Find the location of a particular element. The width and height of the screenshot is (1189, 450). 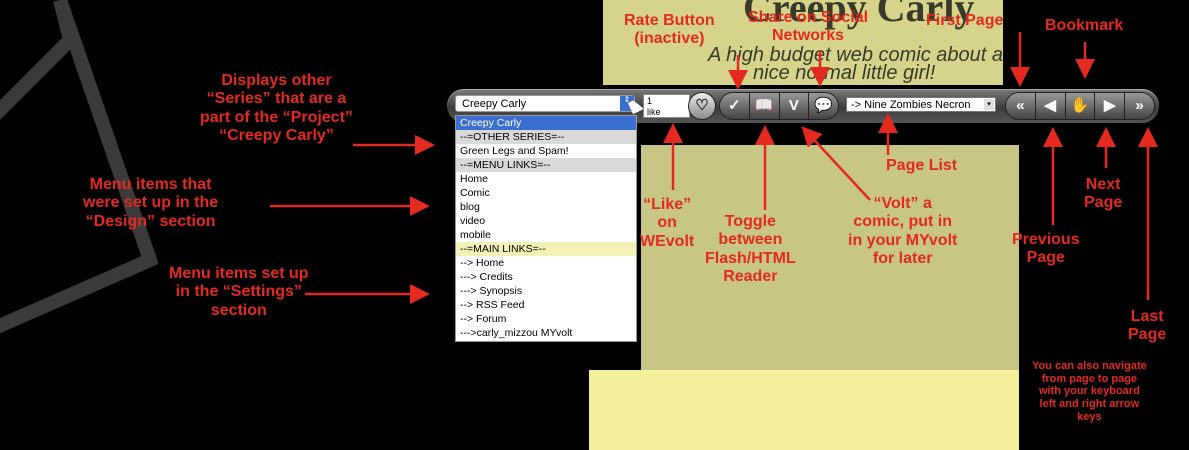

annotation-like: “Like” on WEvolt is located at coordinates (667, 223).